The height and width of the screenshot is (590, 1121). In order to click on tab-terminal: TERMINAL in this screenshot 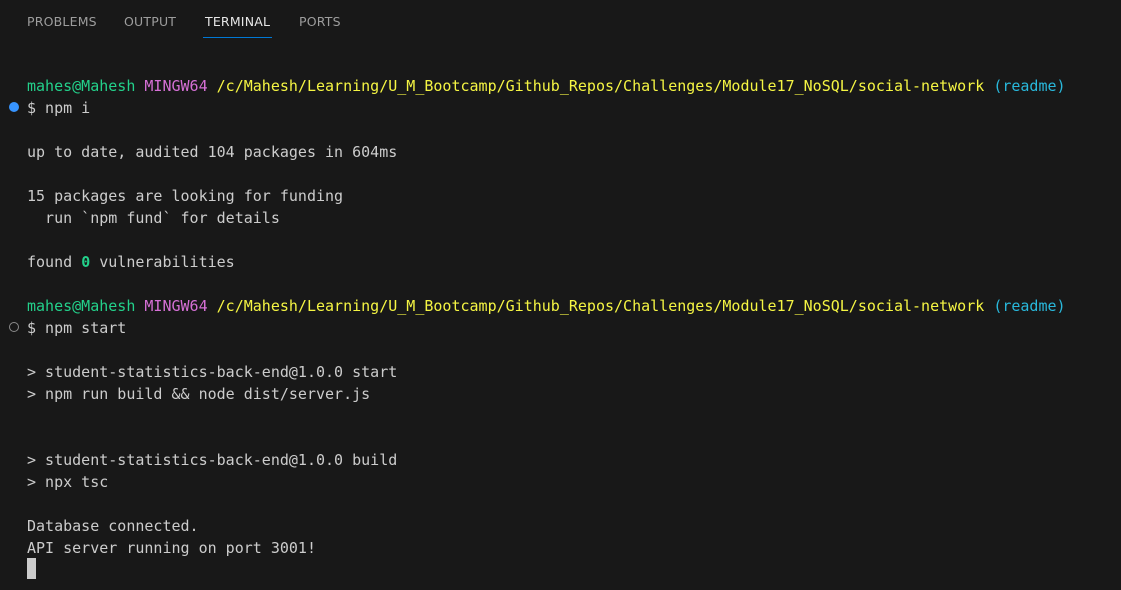, I will do `click(238, 26)`.